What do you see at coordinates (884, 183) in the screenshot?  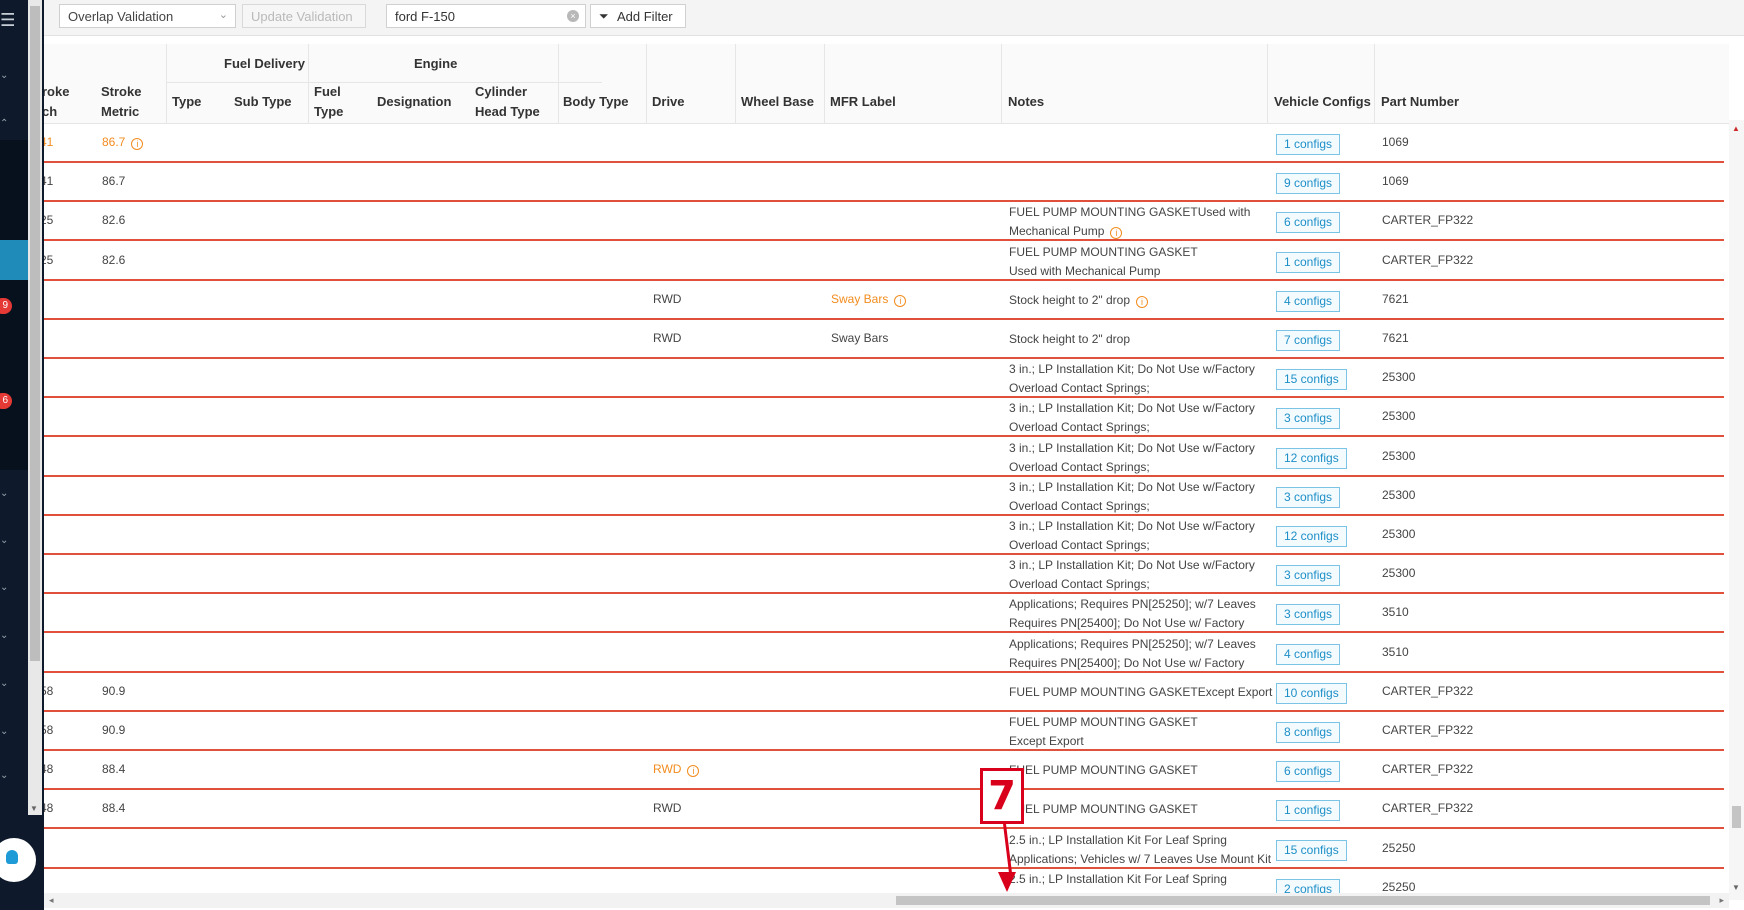 I see `table-row: 41 86.7 9 configs 1069` at bounding box center [884, 183].